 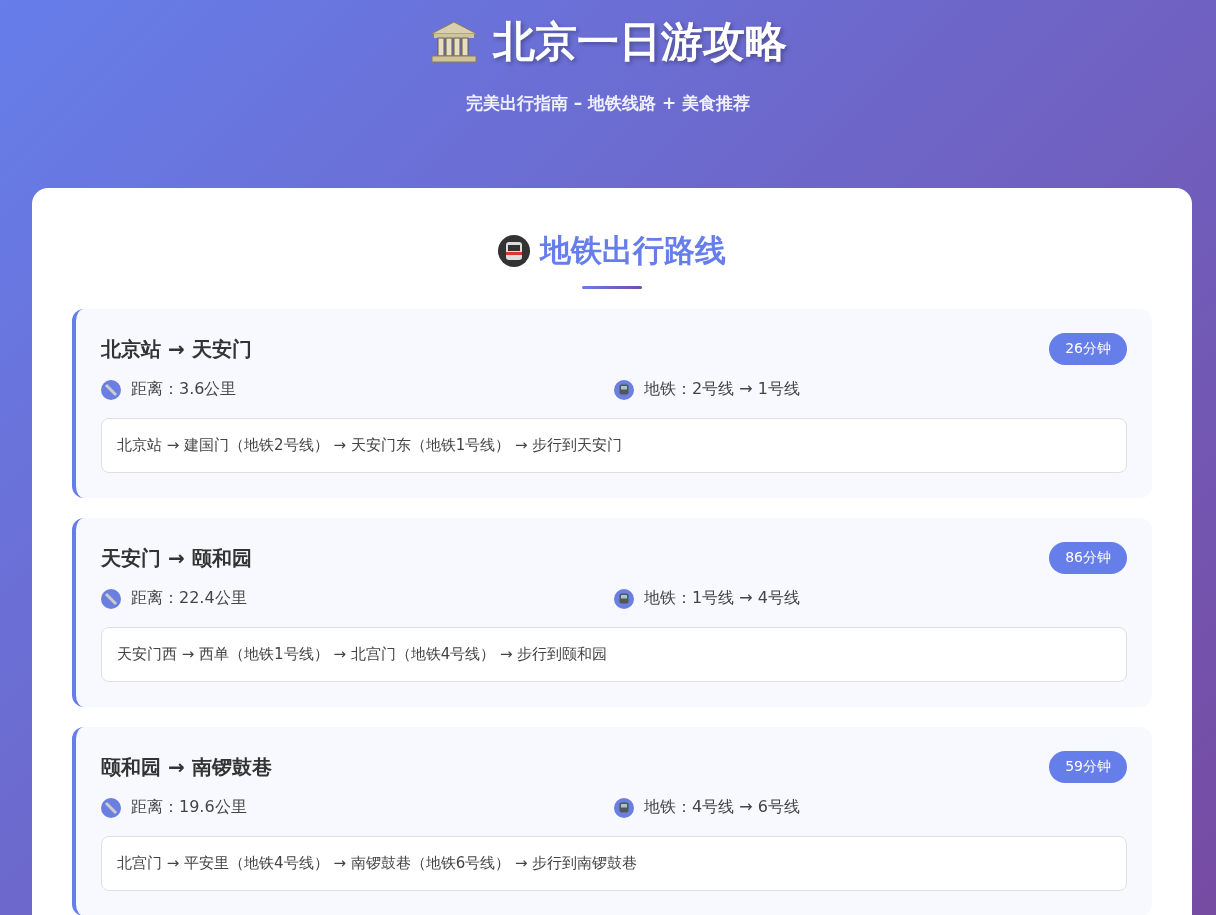 What do you see at coordinates (1088, 349) in the screenshot?
I see `duration-badge: 26分钟` at bounding box center [1088, 349].